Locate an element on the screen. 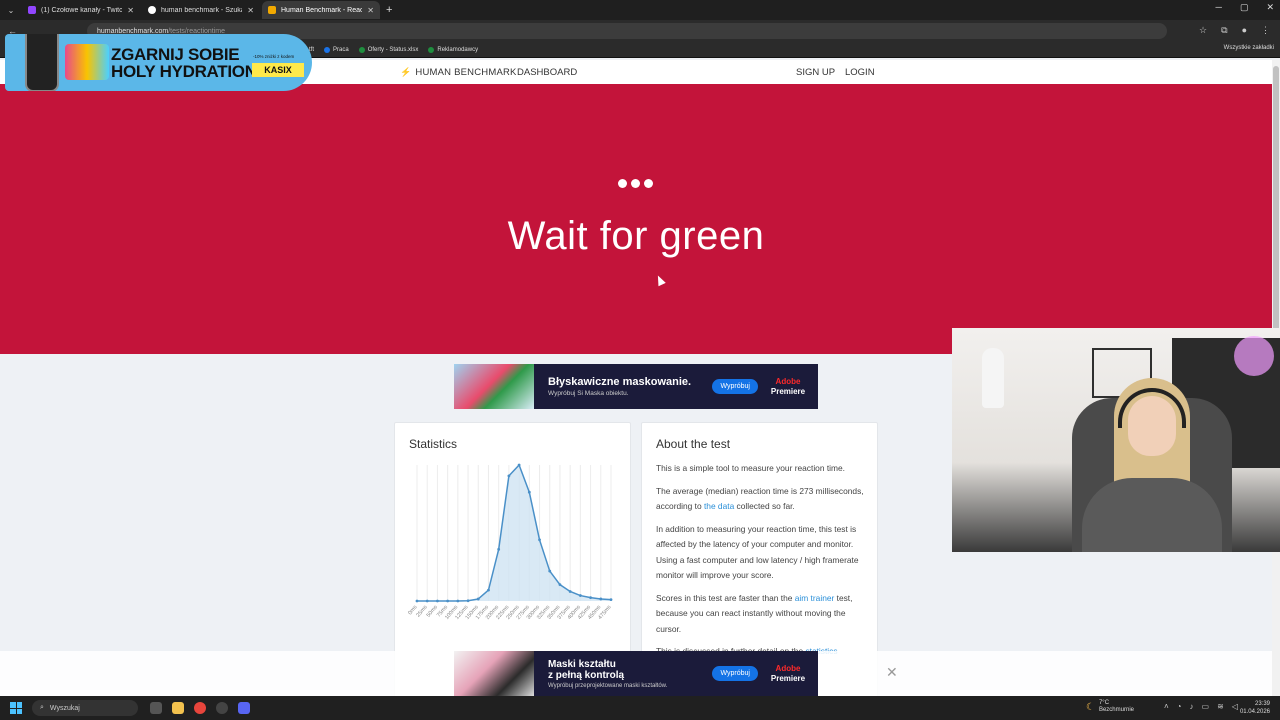  display-icon: ▭ is located at coordinates (1206, 706).